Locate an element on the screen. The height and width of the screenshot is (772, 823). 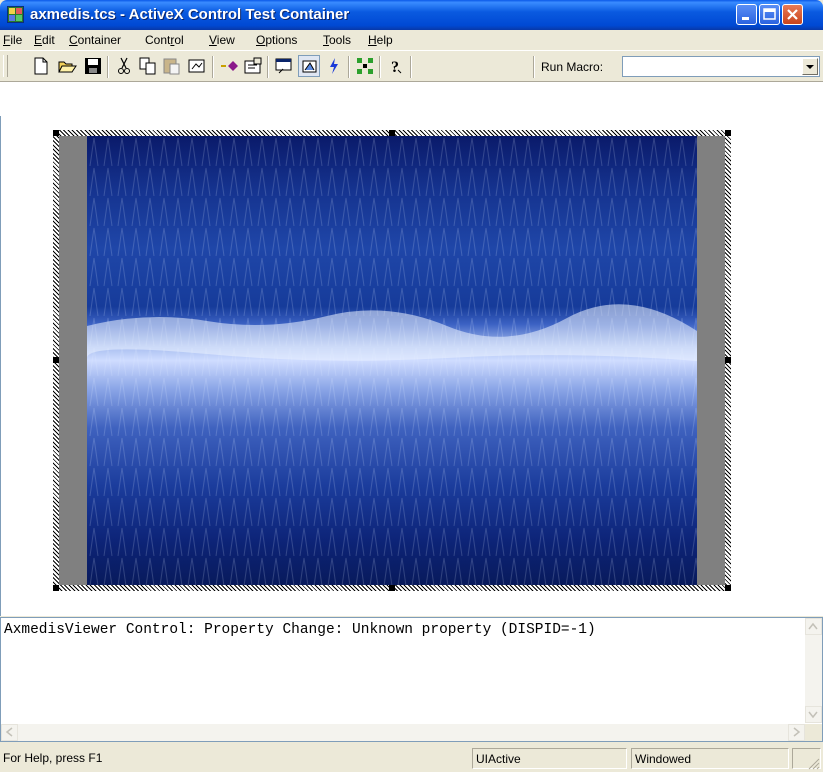
menu-edit: Edit is located at coordinates (44, 40).